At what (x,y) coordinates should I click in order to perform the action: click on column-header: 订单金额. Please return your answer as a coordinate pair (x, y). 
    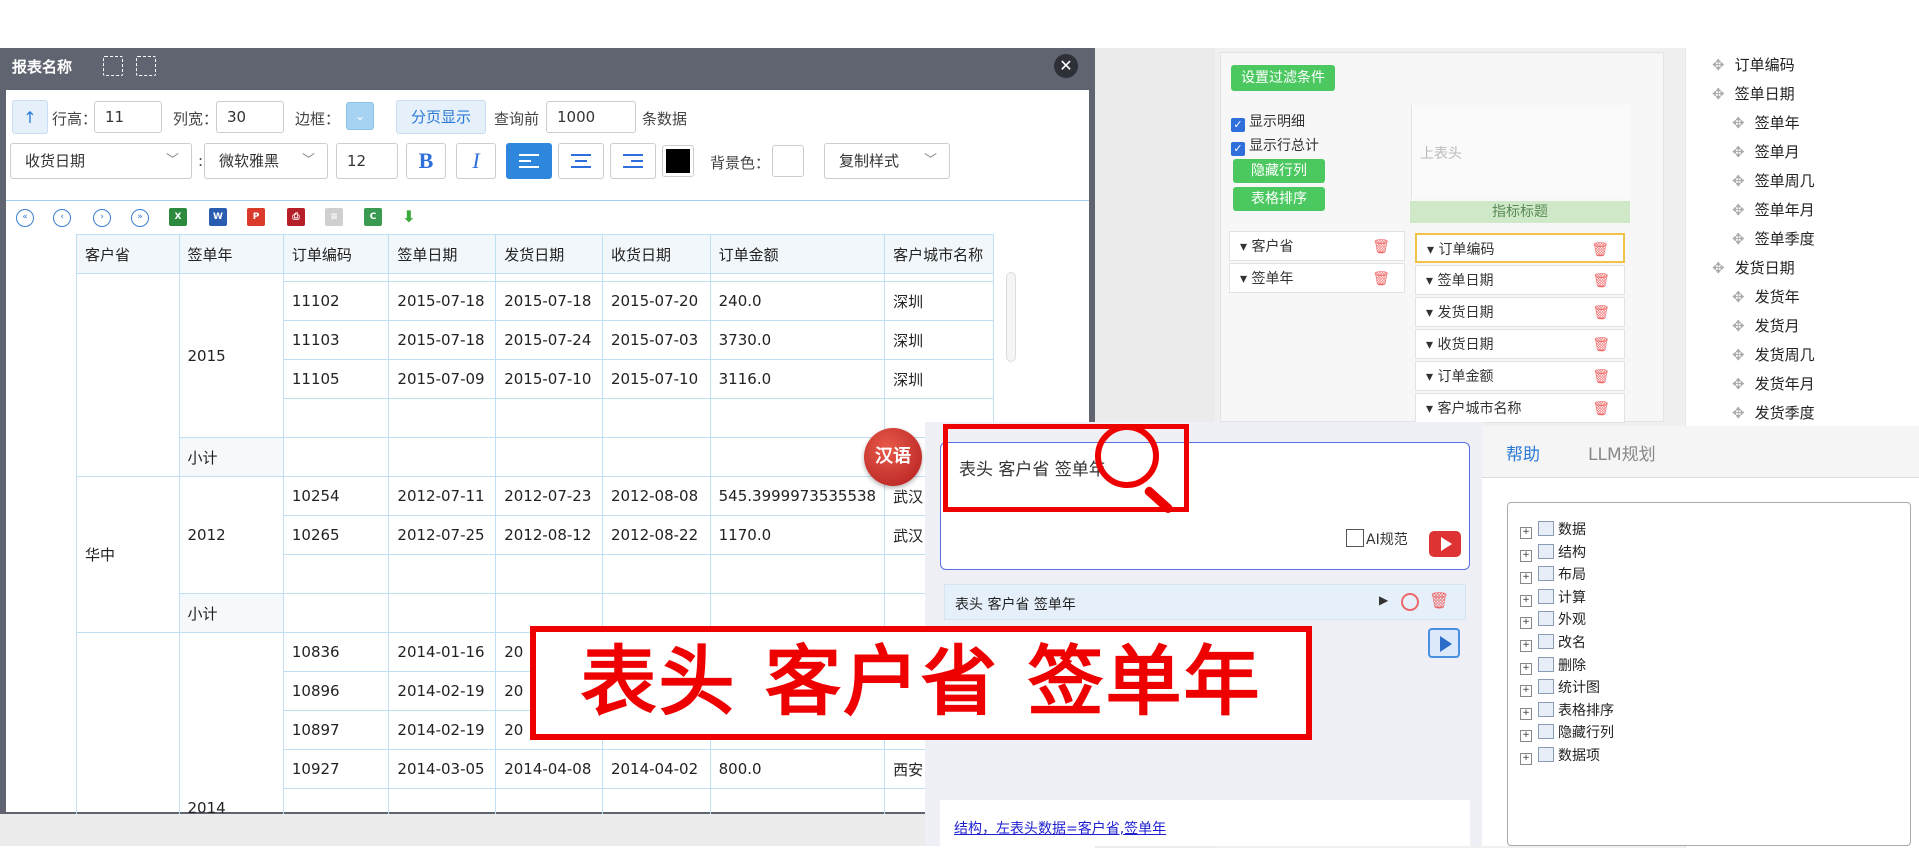
    Looking at the image, I should click on (797, 254).